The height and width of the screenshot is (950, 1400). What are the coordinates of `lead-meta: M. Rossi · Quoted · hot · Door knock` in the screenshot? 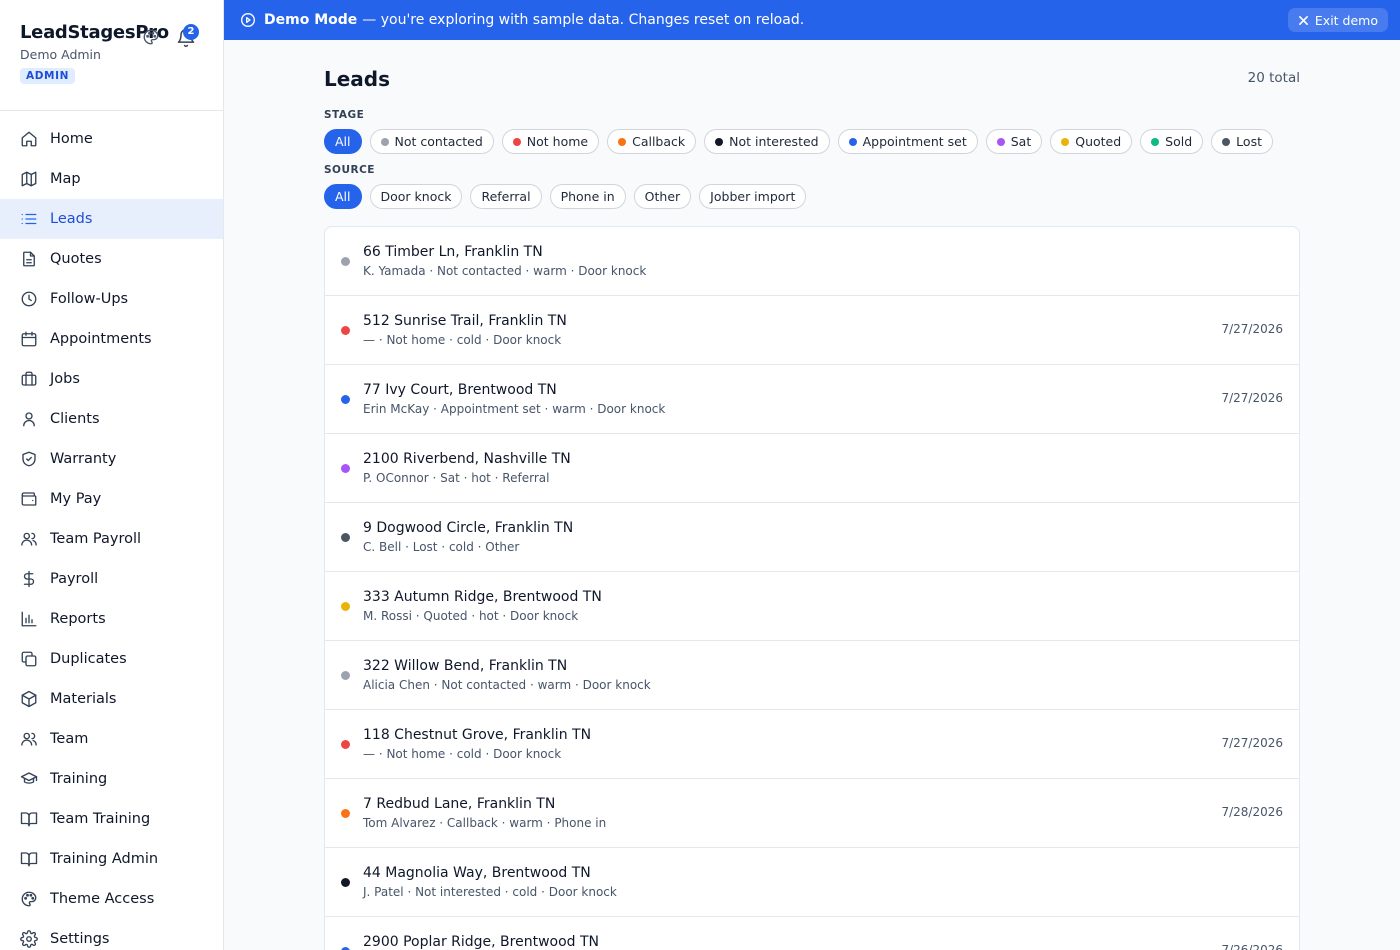 It's located at (471, 616).